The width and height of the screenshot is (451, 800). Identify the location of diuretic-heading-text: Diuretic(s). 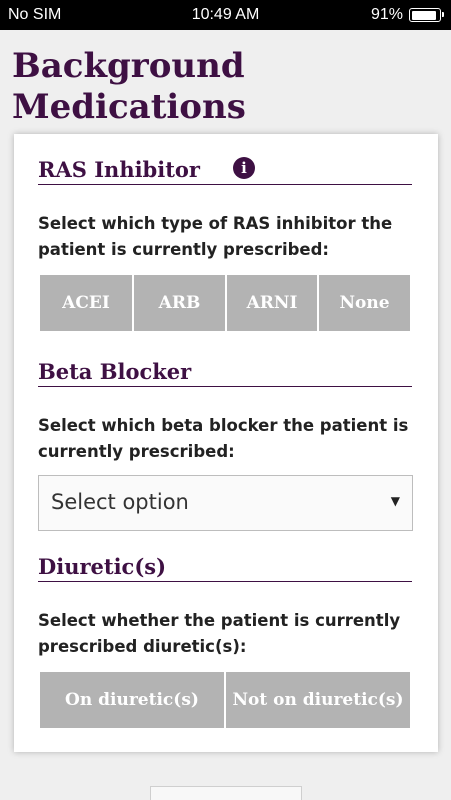
(102, 566).